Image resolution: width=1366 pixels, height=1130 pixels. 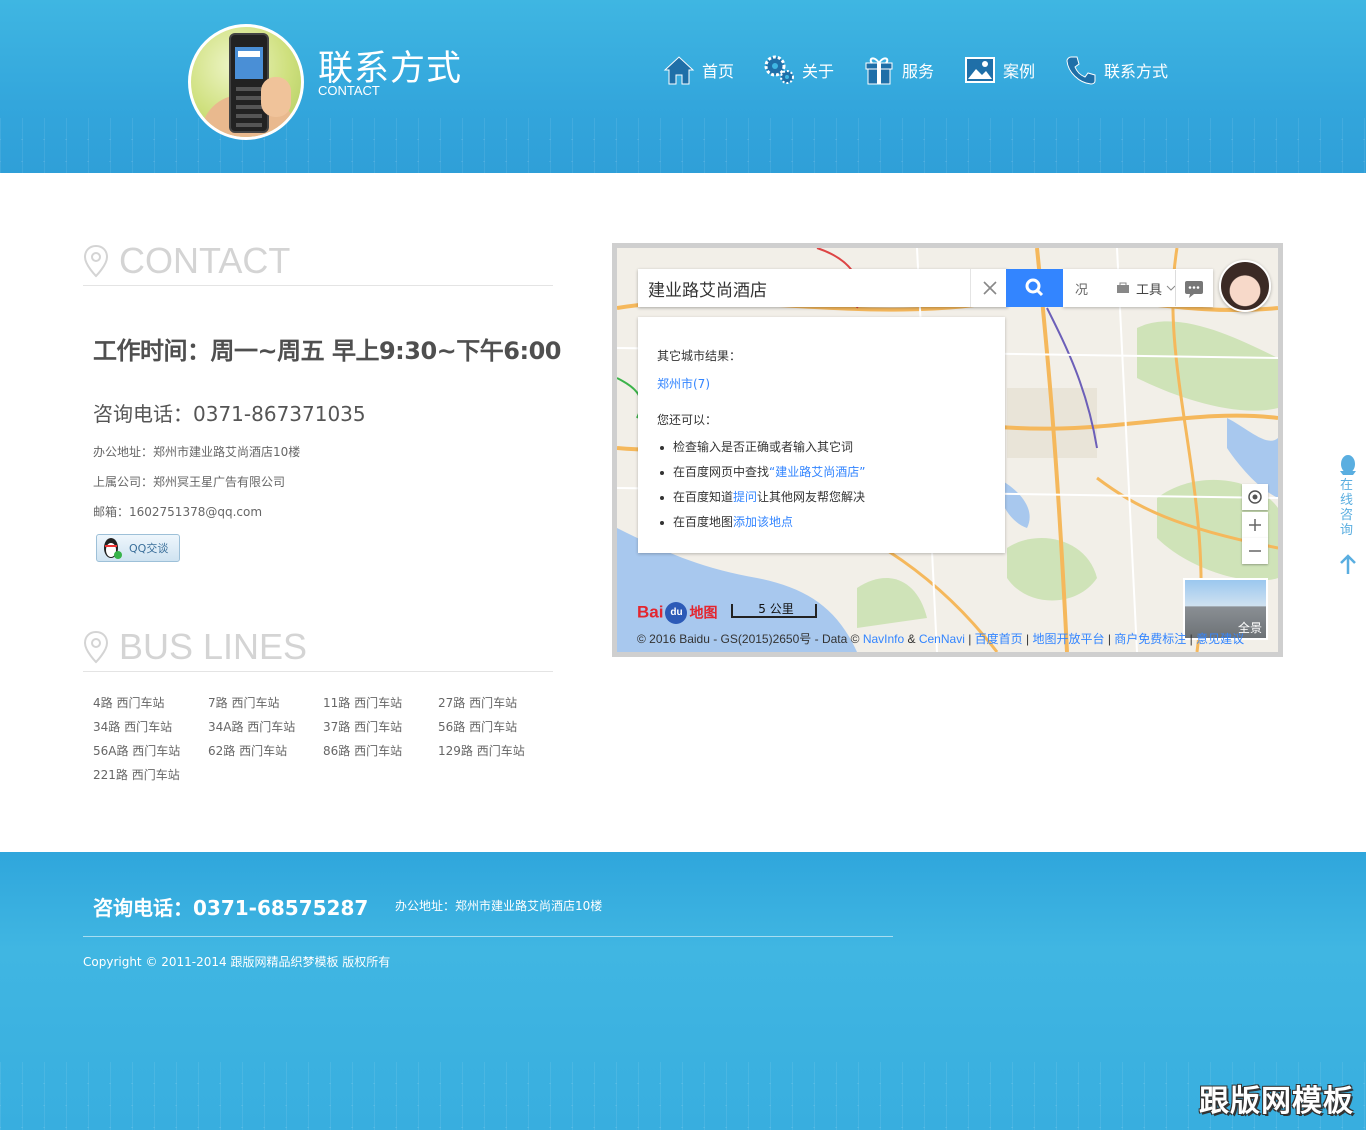 I want to click on map-search-button, so click(x=1034, y=288).